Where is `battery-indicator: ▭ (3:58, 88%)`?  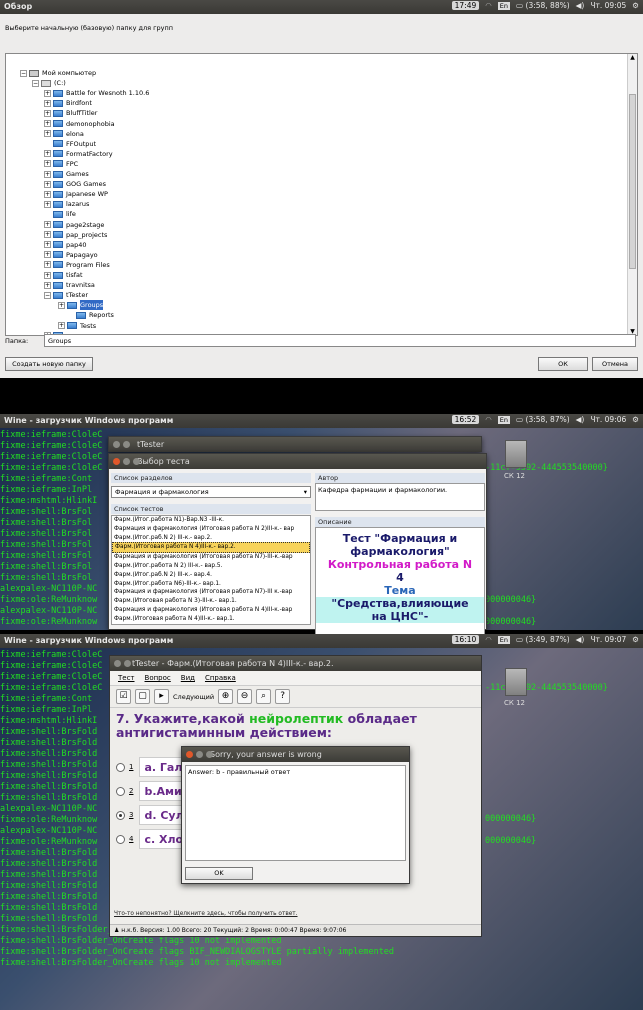 battery-indicator: ▭ (3:58, 88%) is located at coordinates (543, 5).